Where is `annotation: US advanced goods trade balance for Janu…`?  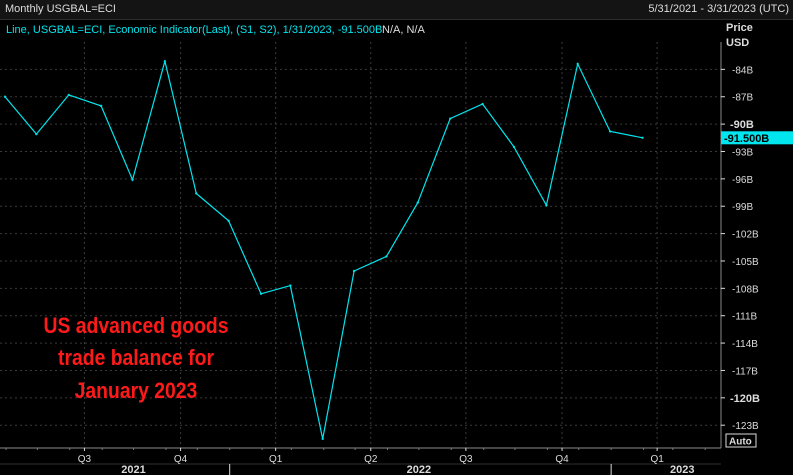 annotation: US advanced goods trade balance for Janu… is located at coordinates (135, 358).